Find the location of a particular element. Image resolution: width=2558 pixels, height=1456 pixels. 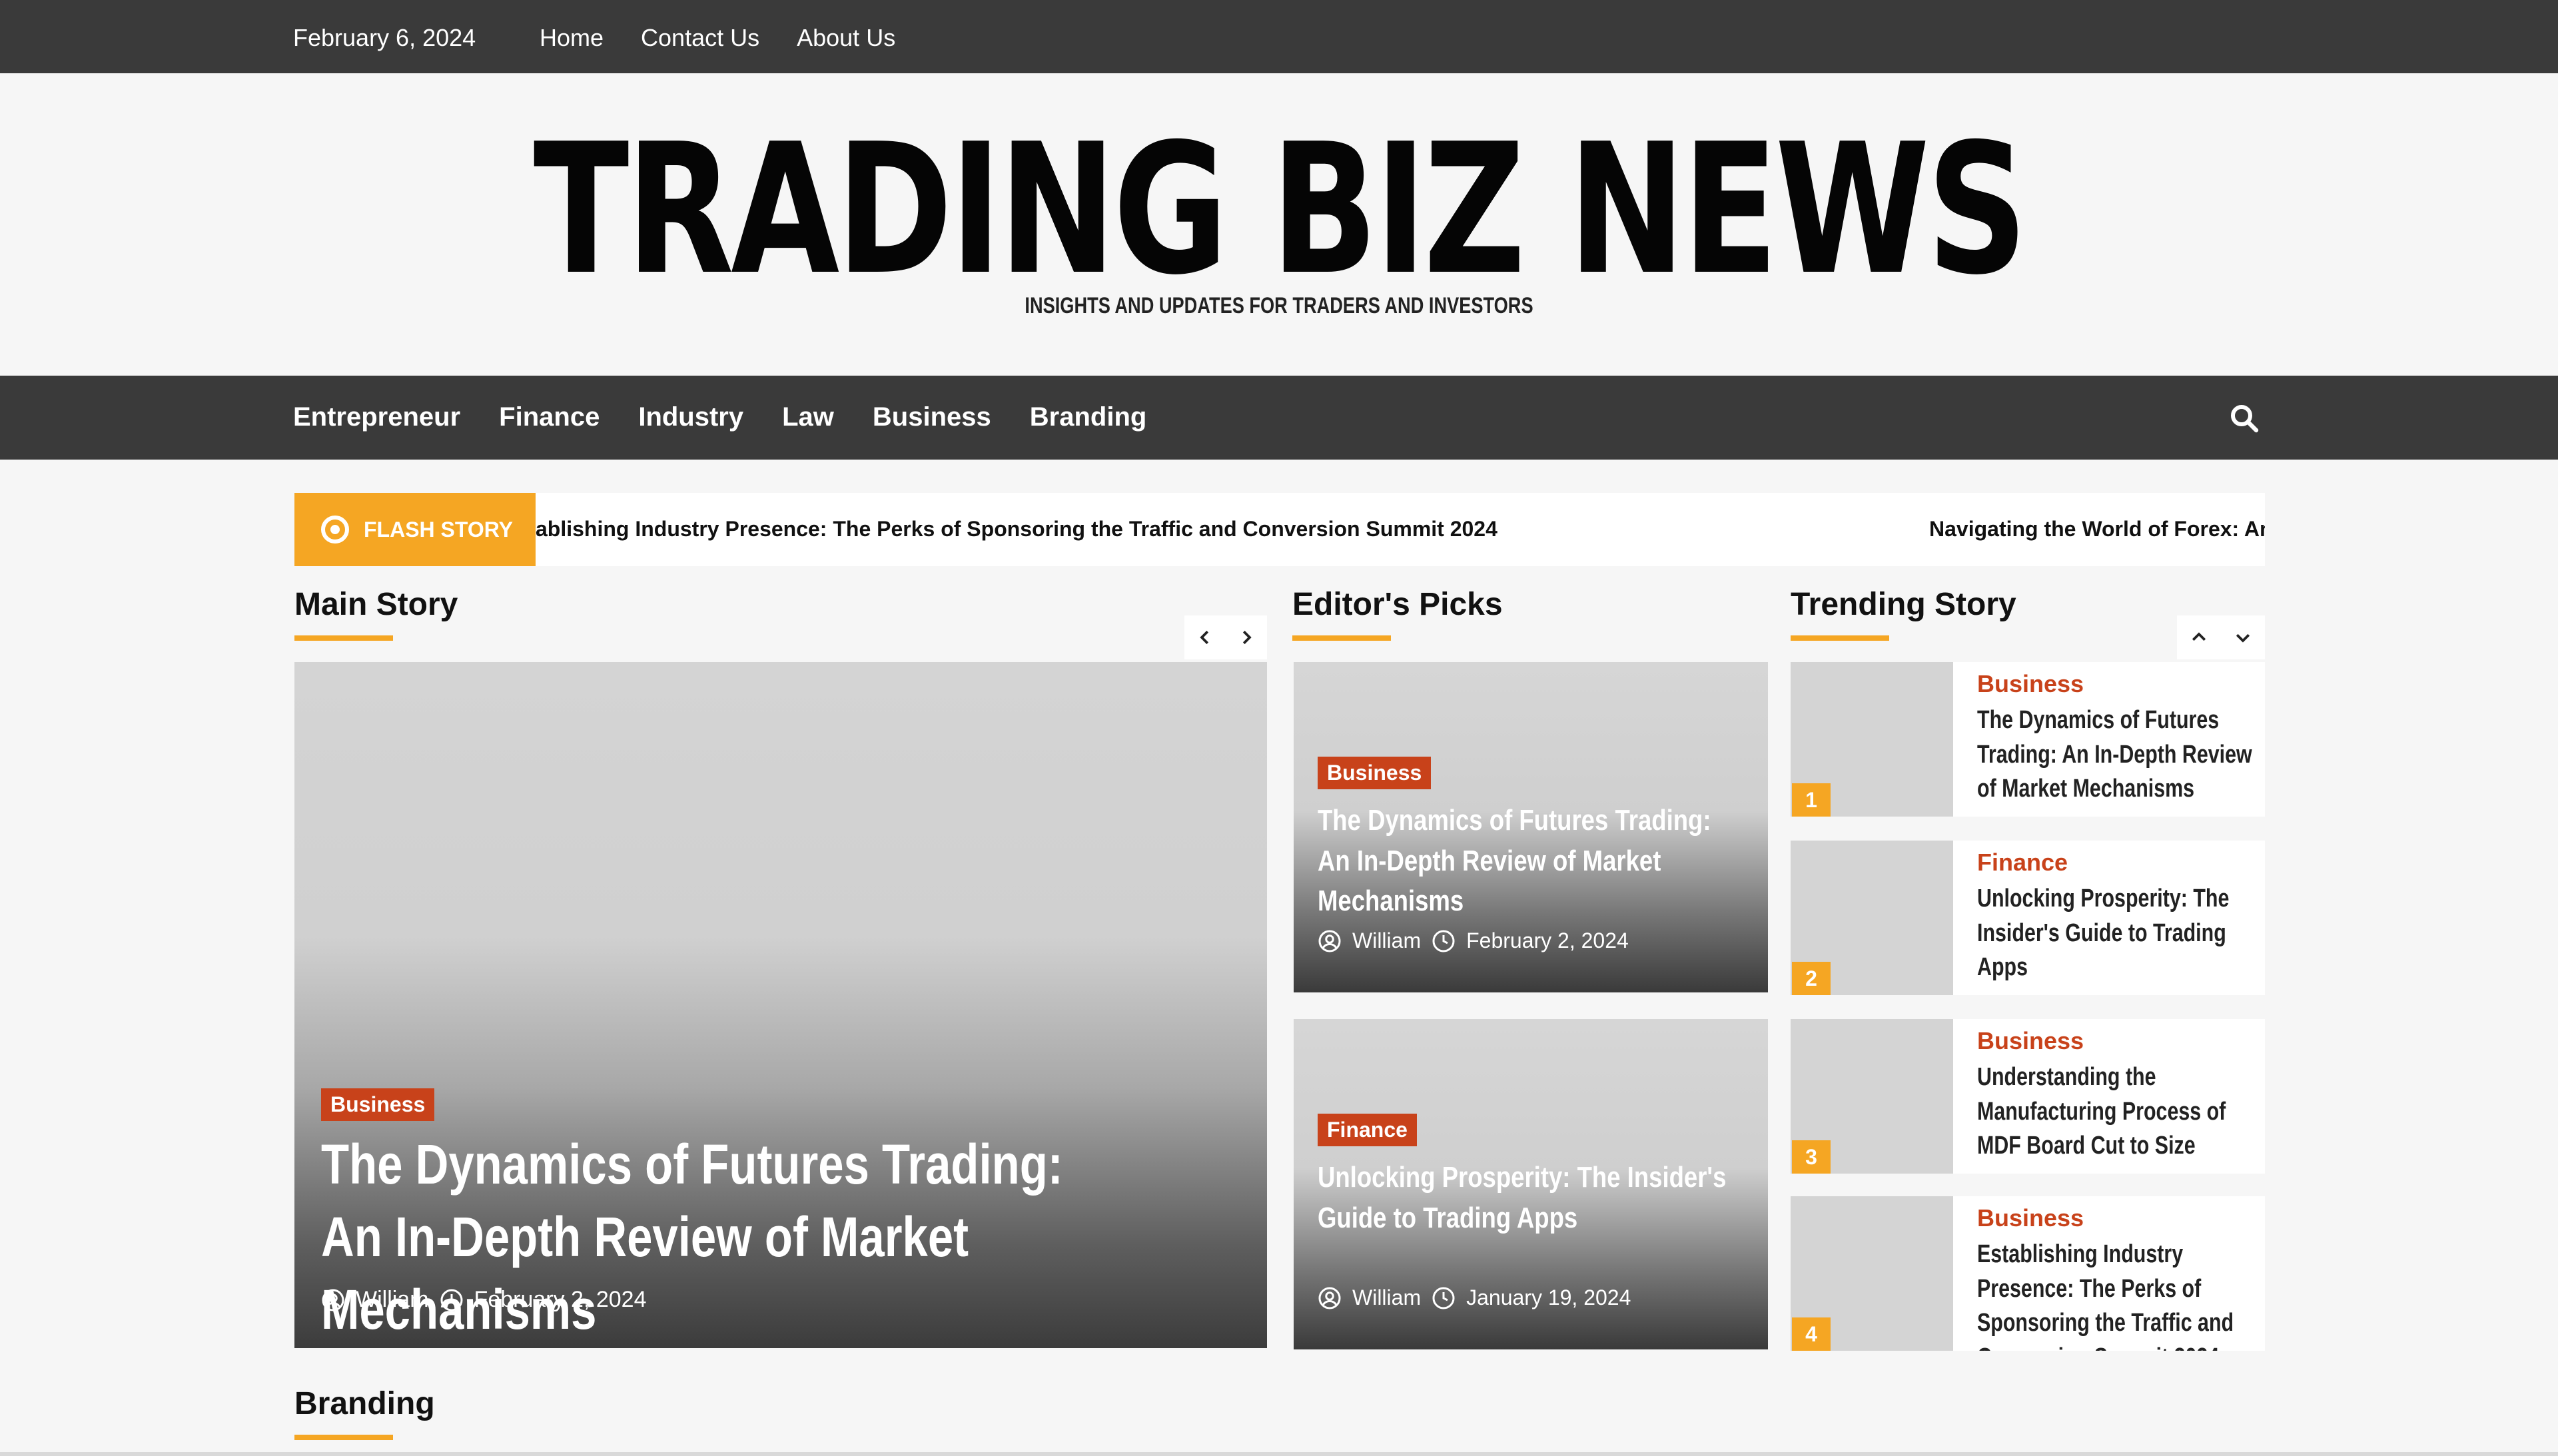

chevron-right-icon is located at coordinates (1246, 637).